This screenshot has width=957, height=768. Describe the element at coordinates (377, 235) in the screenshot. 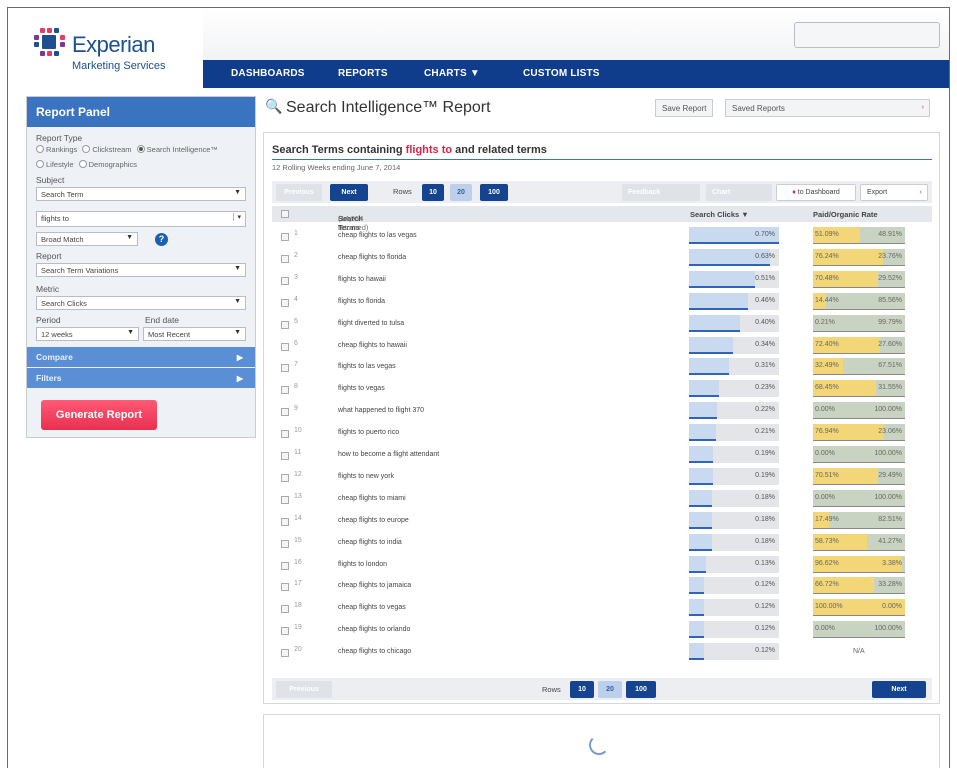

I see `search-term-link: cheap flights to las vegas` at that location.